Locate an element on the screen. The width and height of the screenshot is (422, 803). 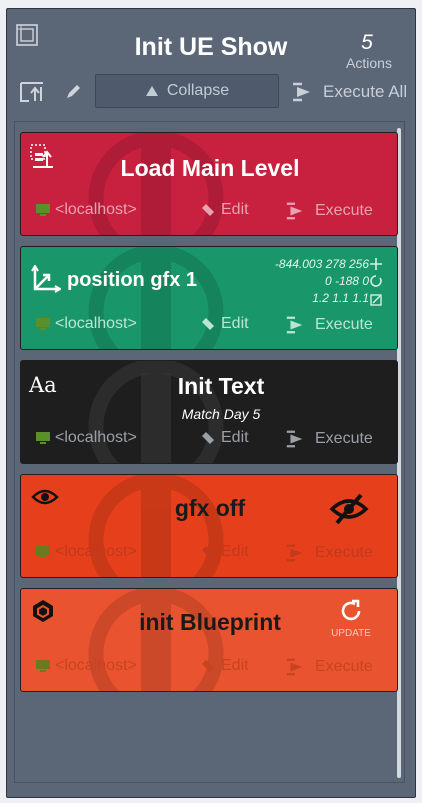
action-card-load-main-level: Load Main Level <localhost> Edit Execute is located at coordinates (209, 184).